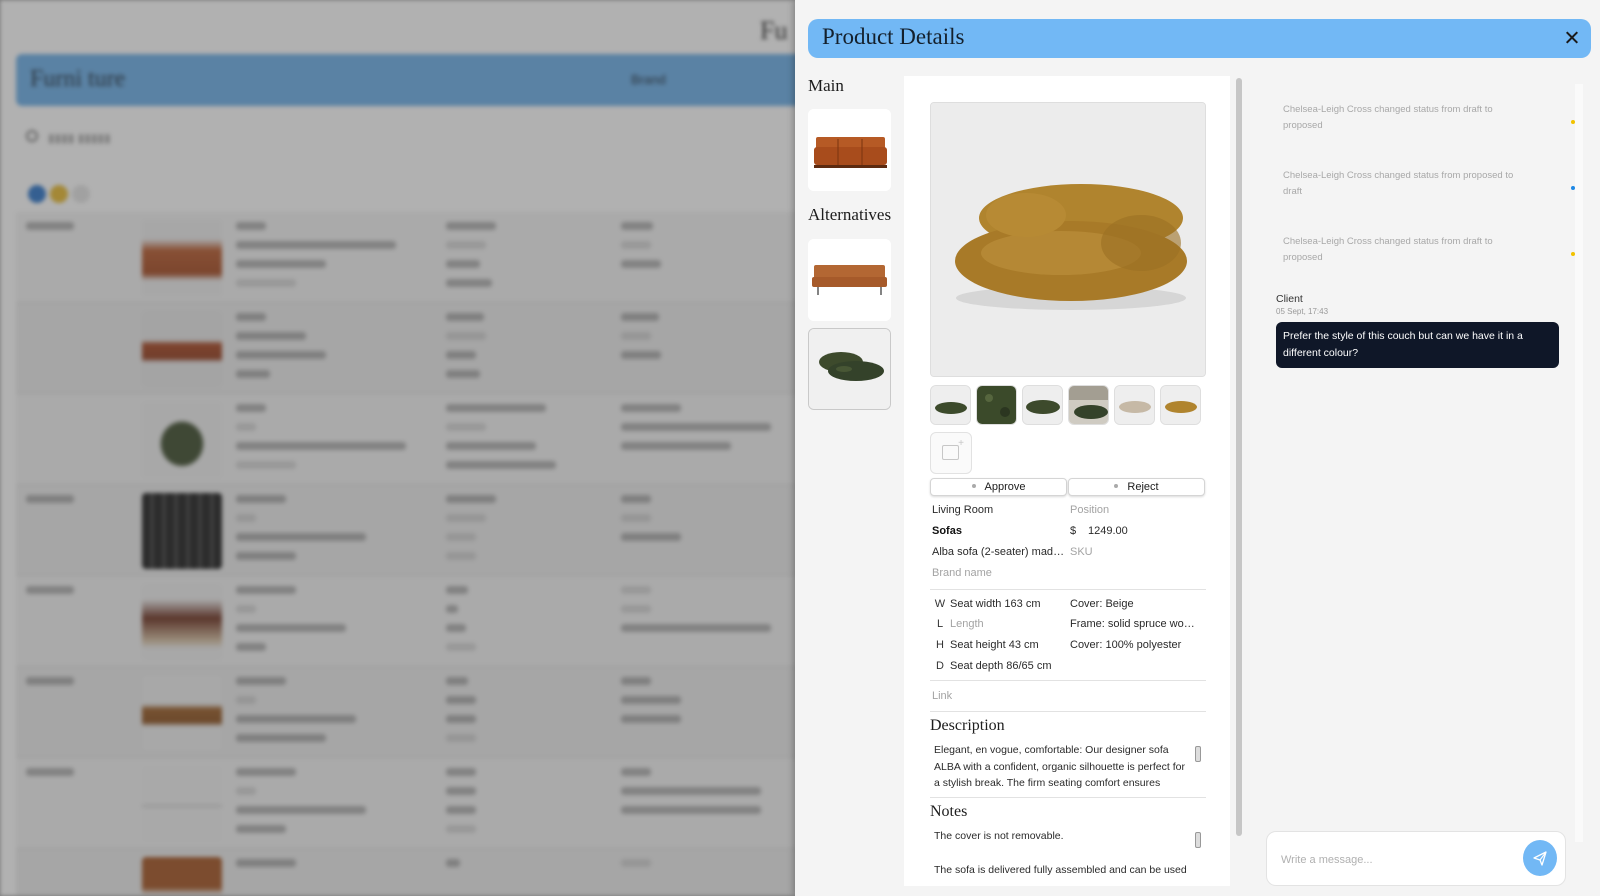 This screenshot has height=896, width=1600. Describe the element at coordinates (1143, 531) in the screenshot. I see `price-field: 1249.00` at that location.